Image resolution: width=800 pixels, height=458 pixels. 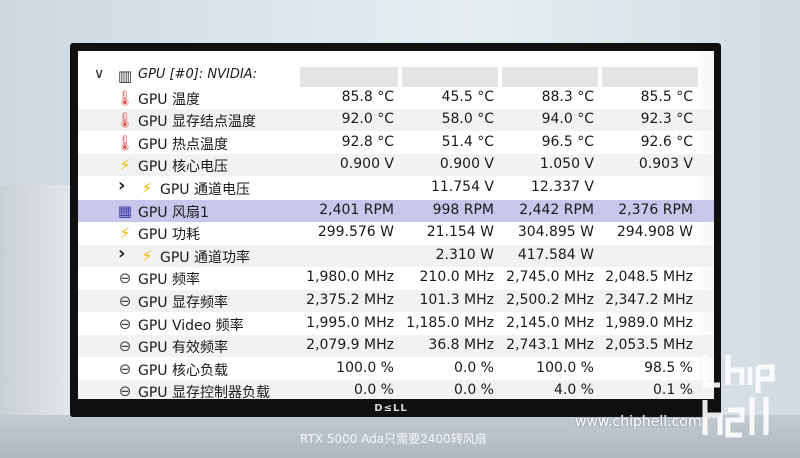 I want to click on current-value: 299.576 W, so click(x=355, y=232).